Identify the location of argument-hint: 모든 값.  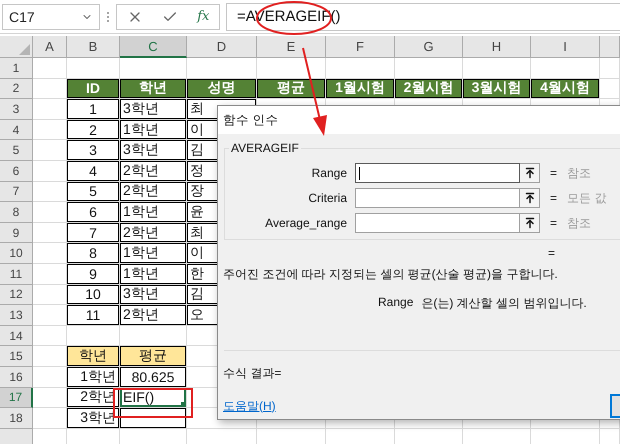
(586, 198).